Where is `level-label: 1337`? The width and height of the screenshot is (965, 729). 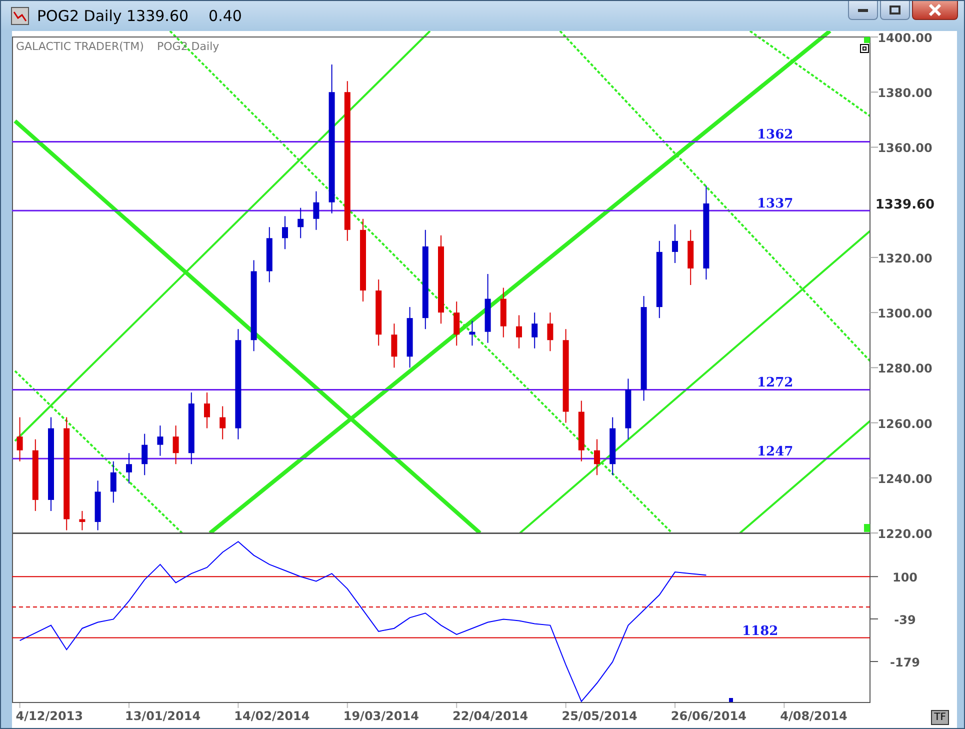 level-label: 1337 is located at coordinates (775, 204).